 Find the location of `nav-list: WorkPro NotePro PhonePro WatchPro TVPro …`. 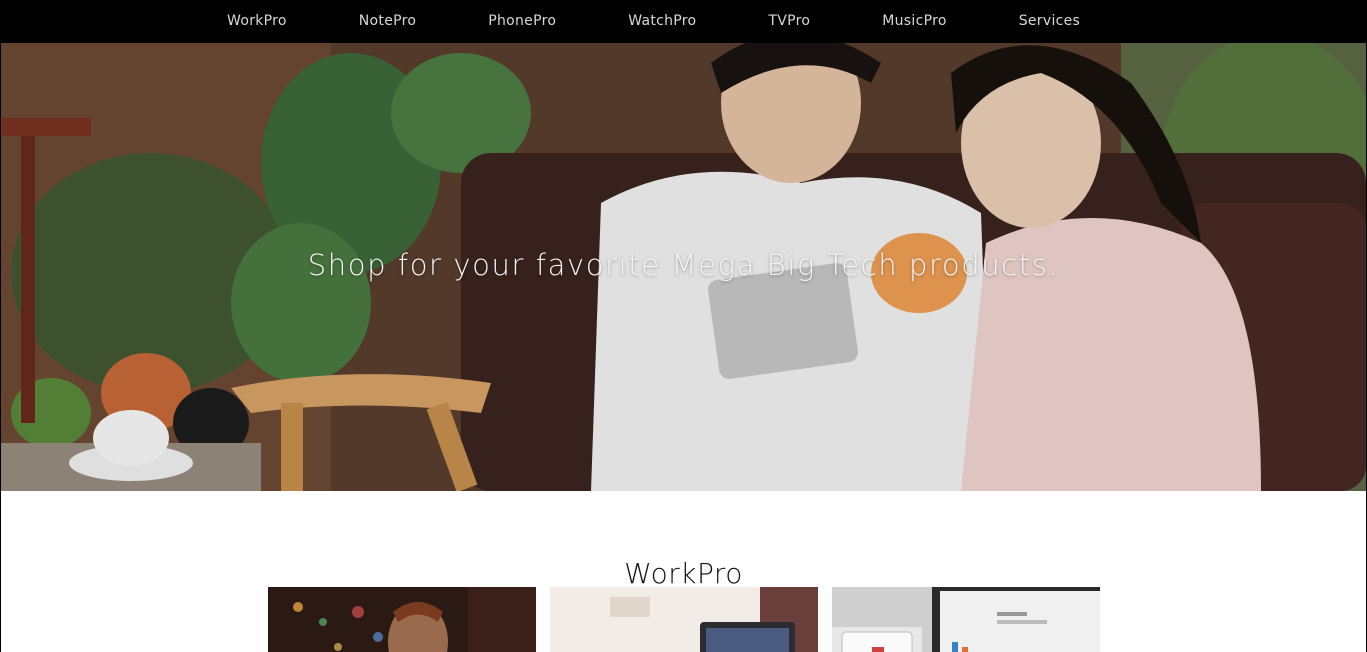

nav-list: WorkPro NotePro PhonePro WatchPro TVPro … is located at coordinates (653, 21).